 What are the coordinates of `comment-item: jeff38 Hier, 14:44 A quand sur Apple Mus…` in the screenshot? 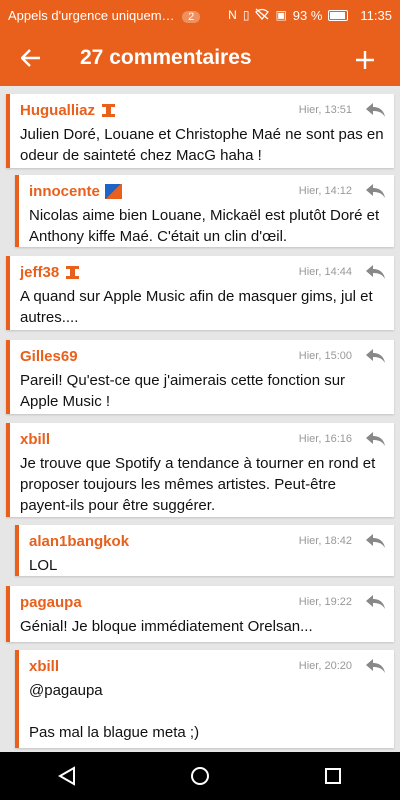 It's located at (200, 293).